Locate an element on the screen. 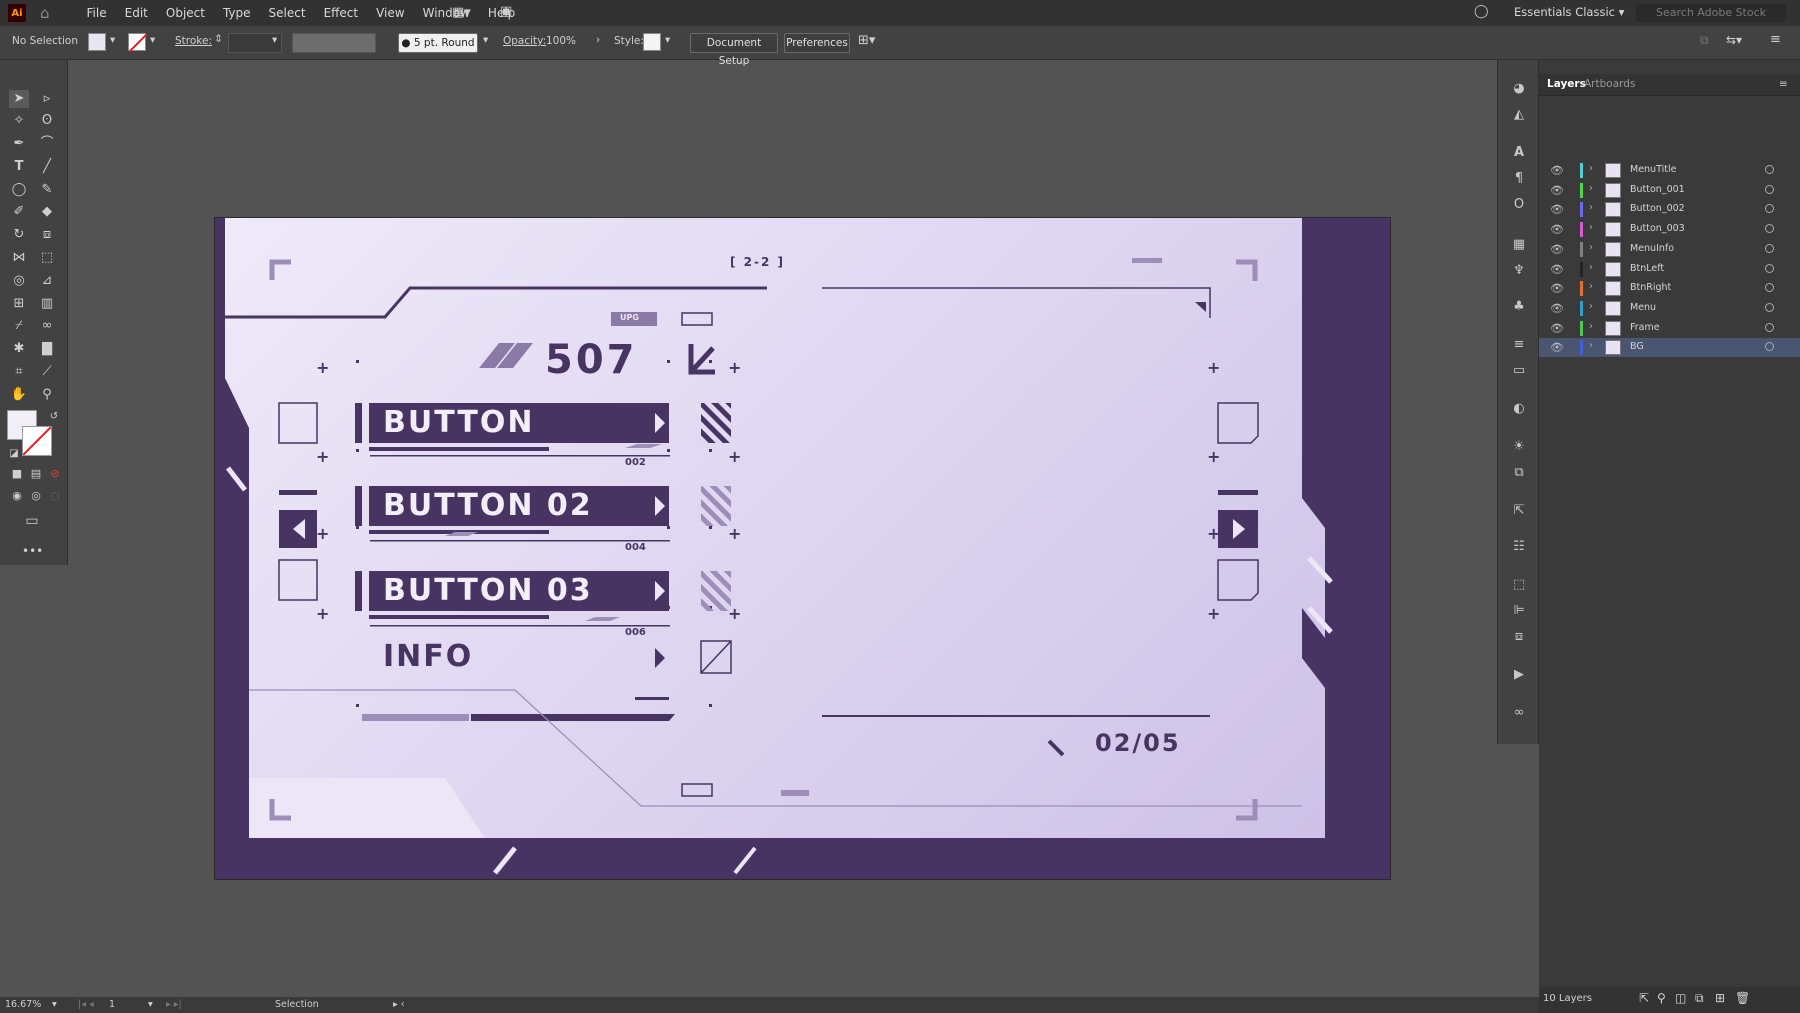 This screenshot has height=1013, width=1800. arrange-documents-icon: ▦▾ is located at coordinates (461, 12).